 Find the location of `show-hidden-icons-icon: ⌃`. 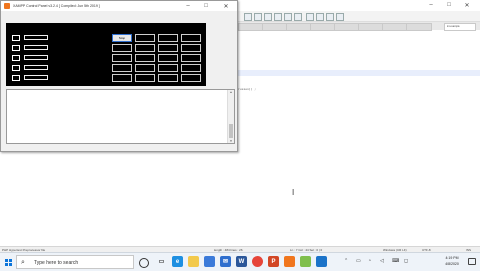

show-hidden-icons-icon: ⌃ is located at coordinates (346, 261).